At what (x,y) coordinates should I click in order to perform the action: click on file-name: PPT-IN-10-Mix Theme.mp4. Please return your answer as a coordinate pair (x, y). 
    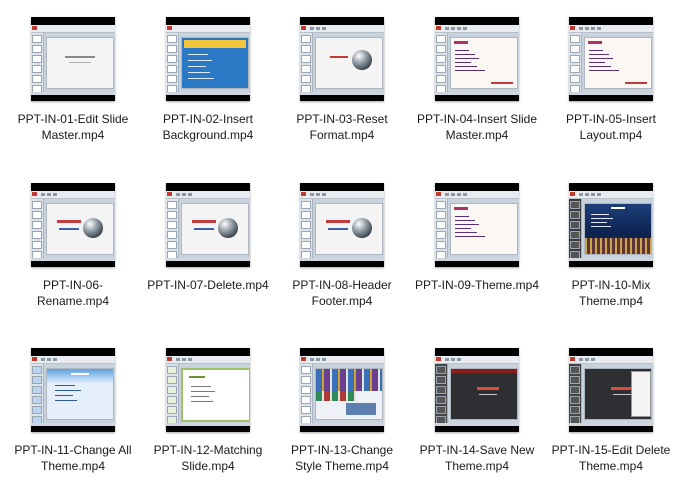
    Looking at the image, I should click on (611, 293).